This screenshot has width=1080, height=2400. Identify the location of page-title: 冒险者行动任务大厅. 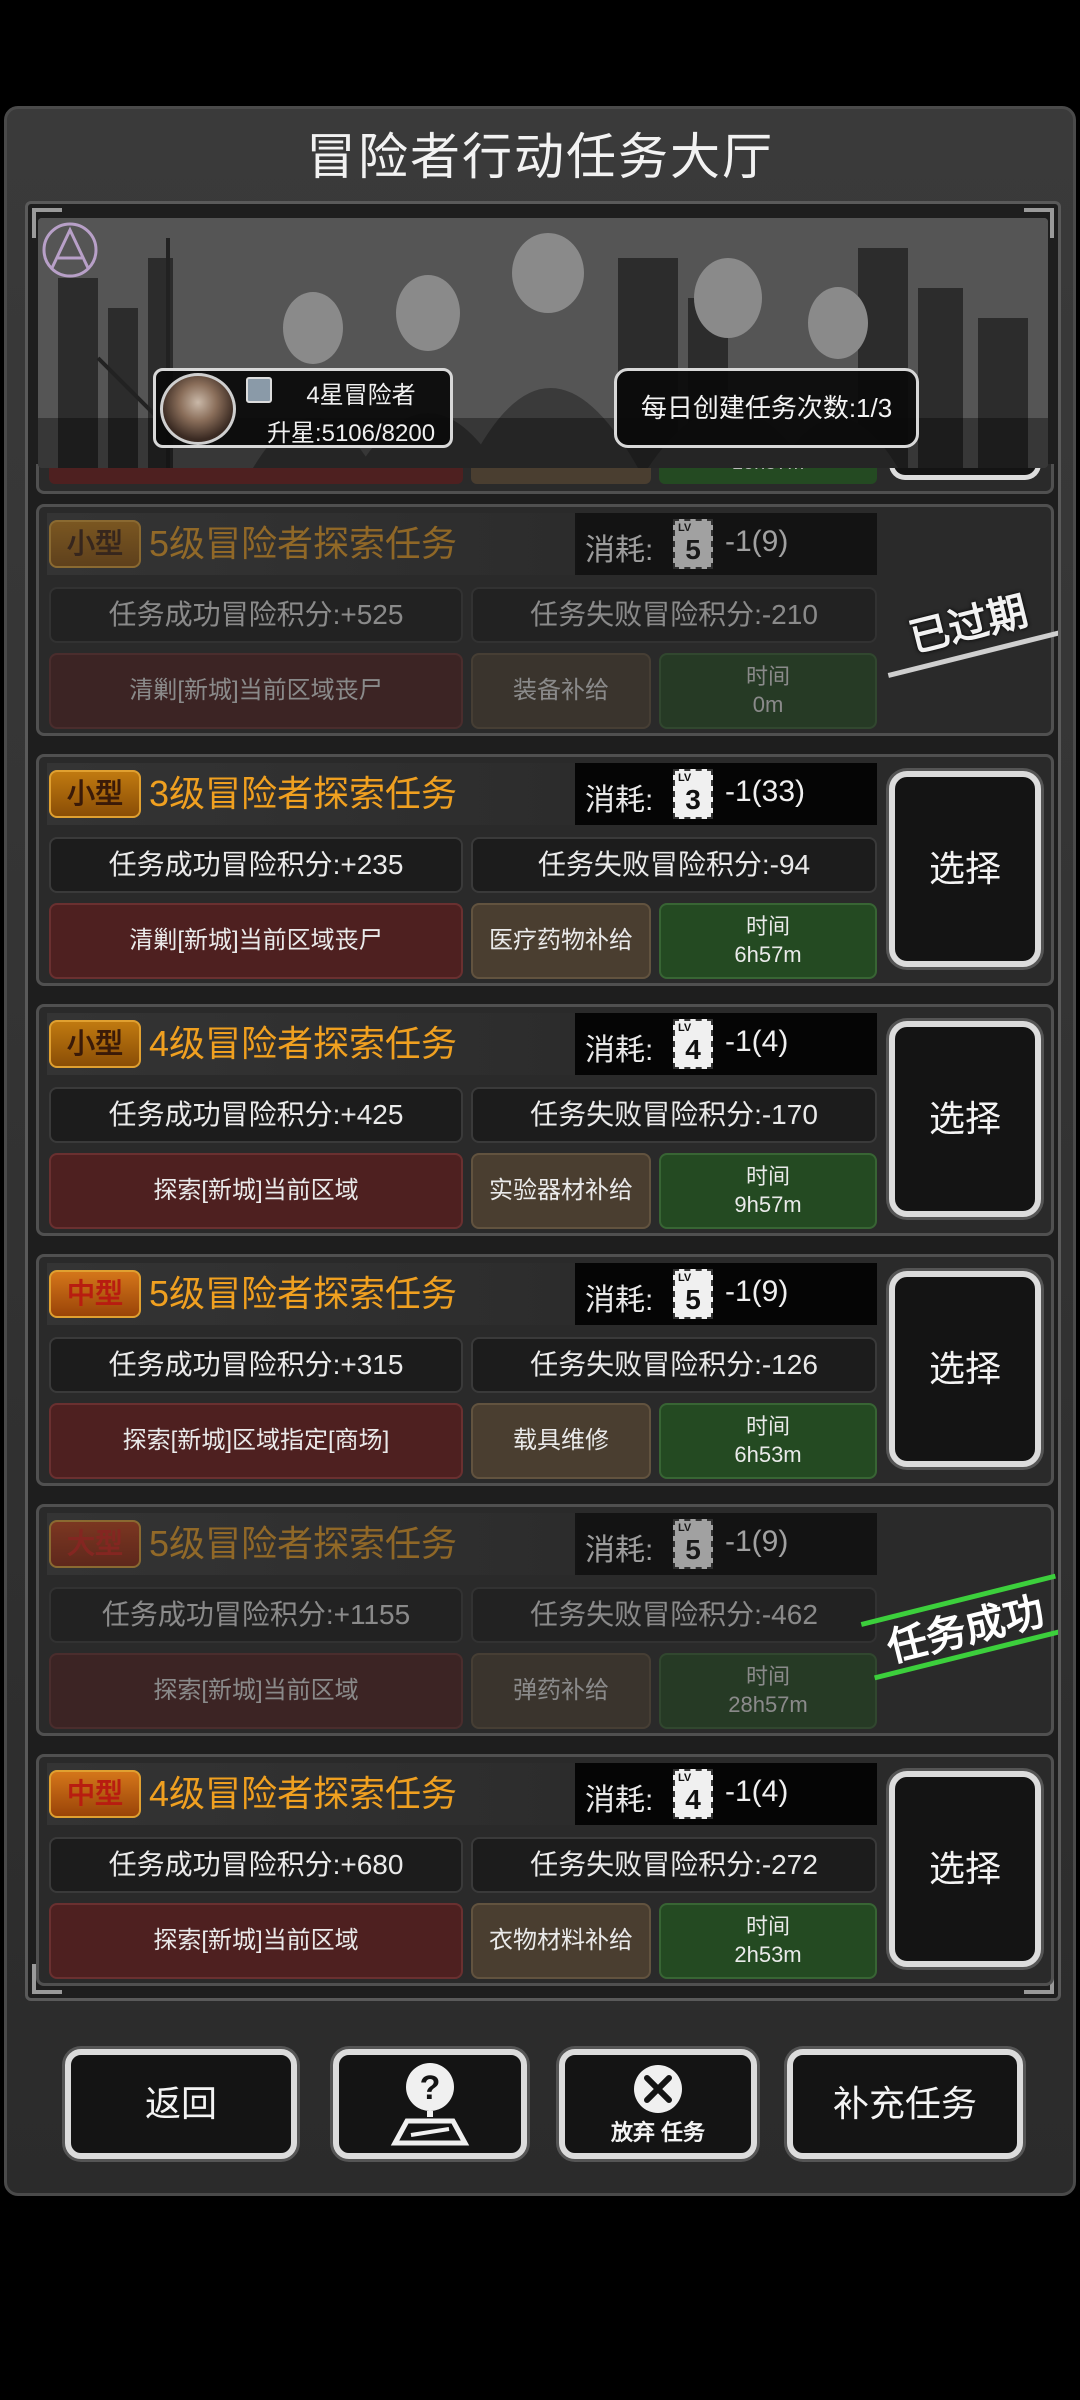
(540, 157).